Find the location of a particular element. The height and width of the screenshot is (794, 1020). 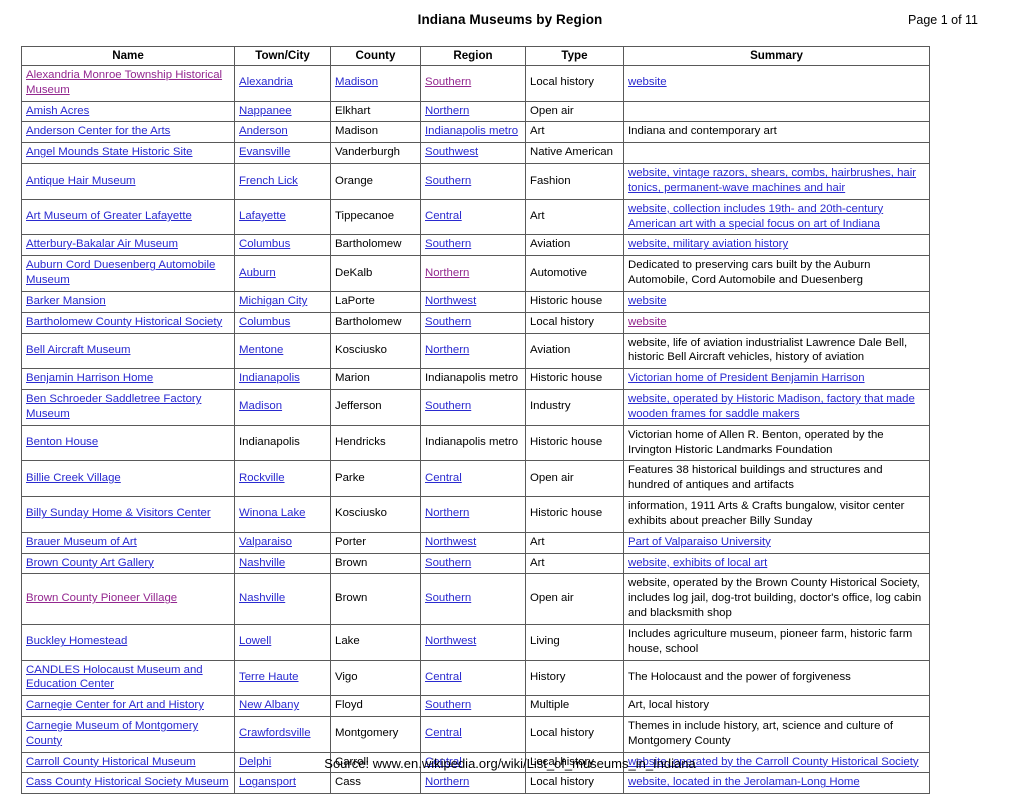

cell-town-link: Michigan City is located at coordinates (273, 301).